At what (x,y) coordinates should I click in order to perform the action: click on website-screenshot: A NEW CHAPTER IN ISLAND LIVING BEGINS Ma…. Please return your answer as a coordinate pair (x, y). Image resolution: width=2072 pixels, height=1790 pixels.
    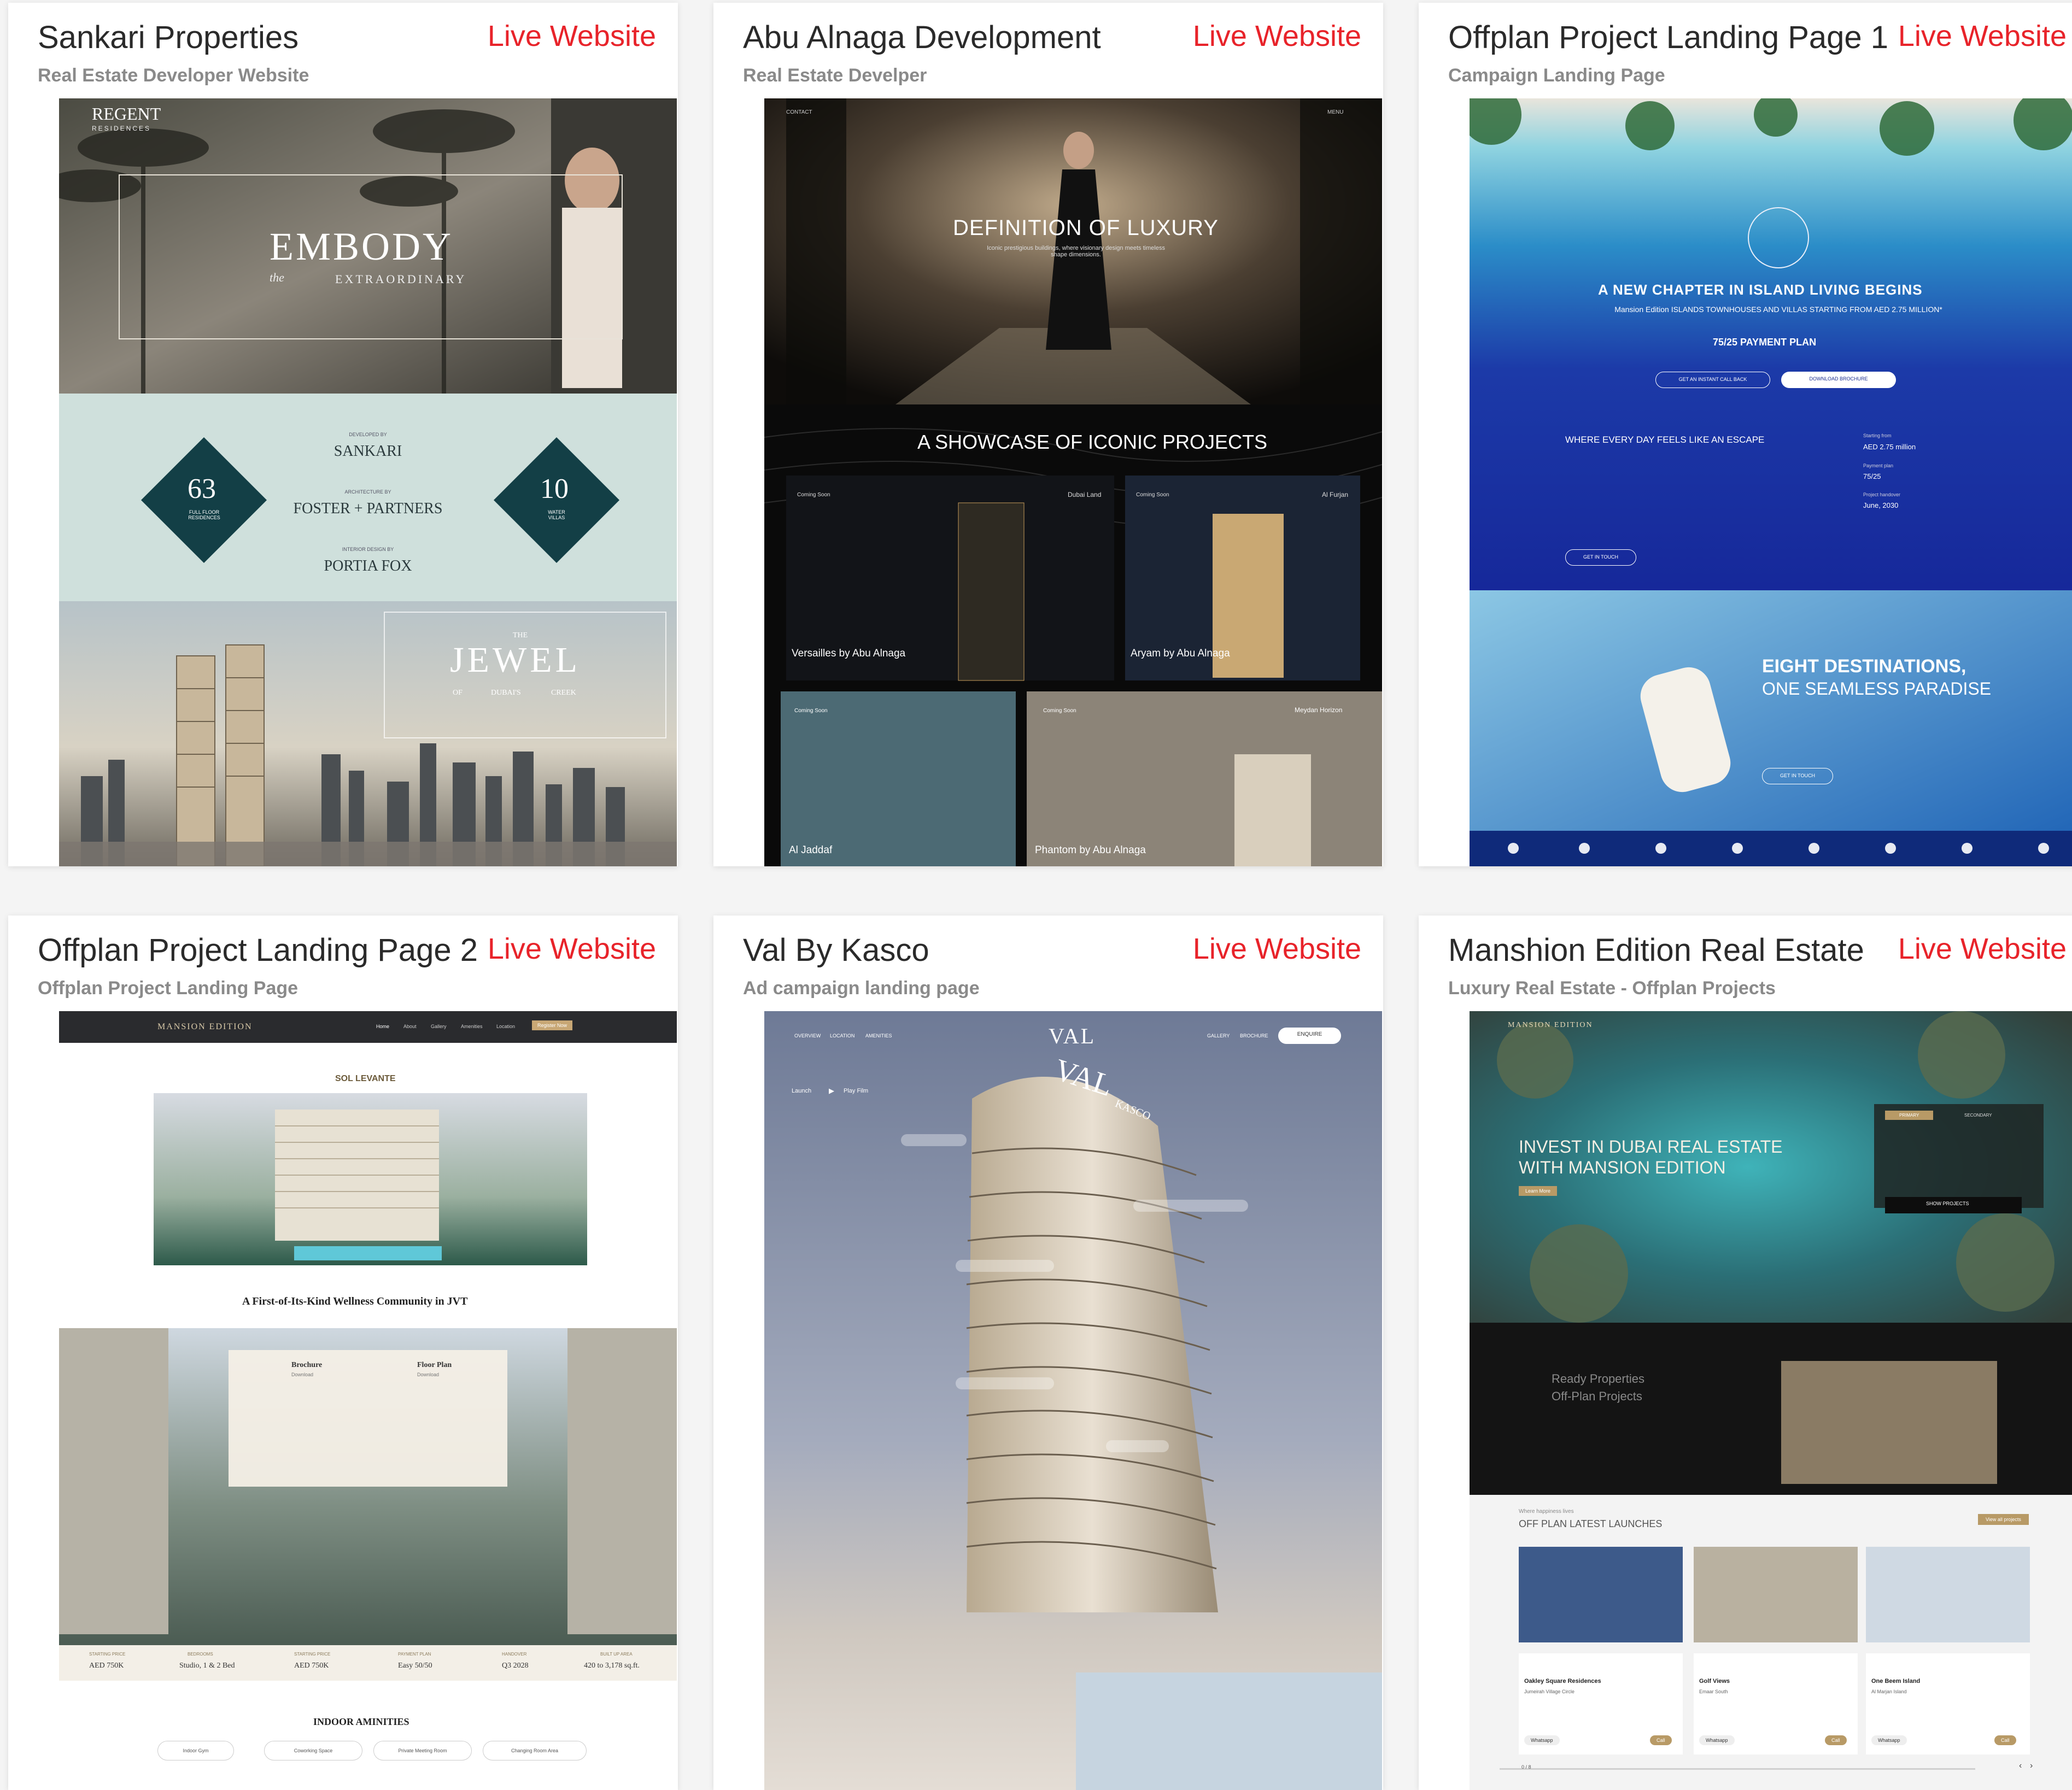
    Looking at the image, I should click on (1771, 482).